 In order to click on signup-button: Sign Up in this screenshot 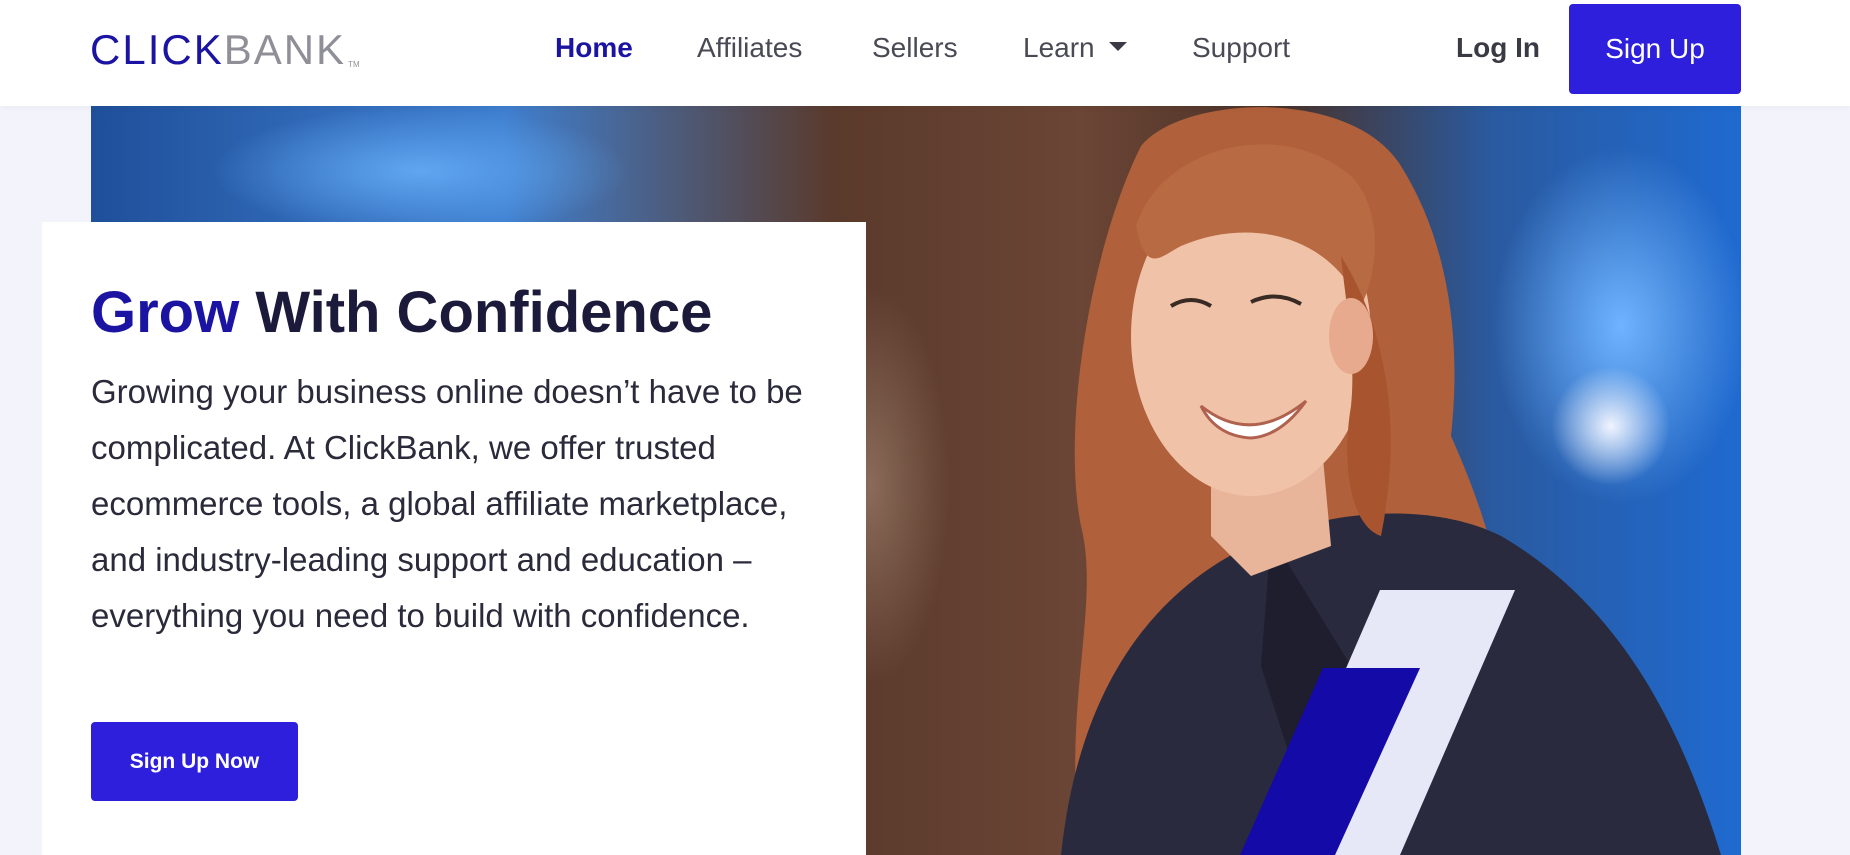, I will do `click(1655, 49)`.